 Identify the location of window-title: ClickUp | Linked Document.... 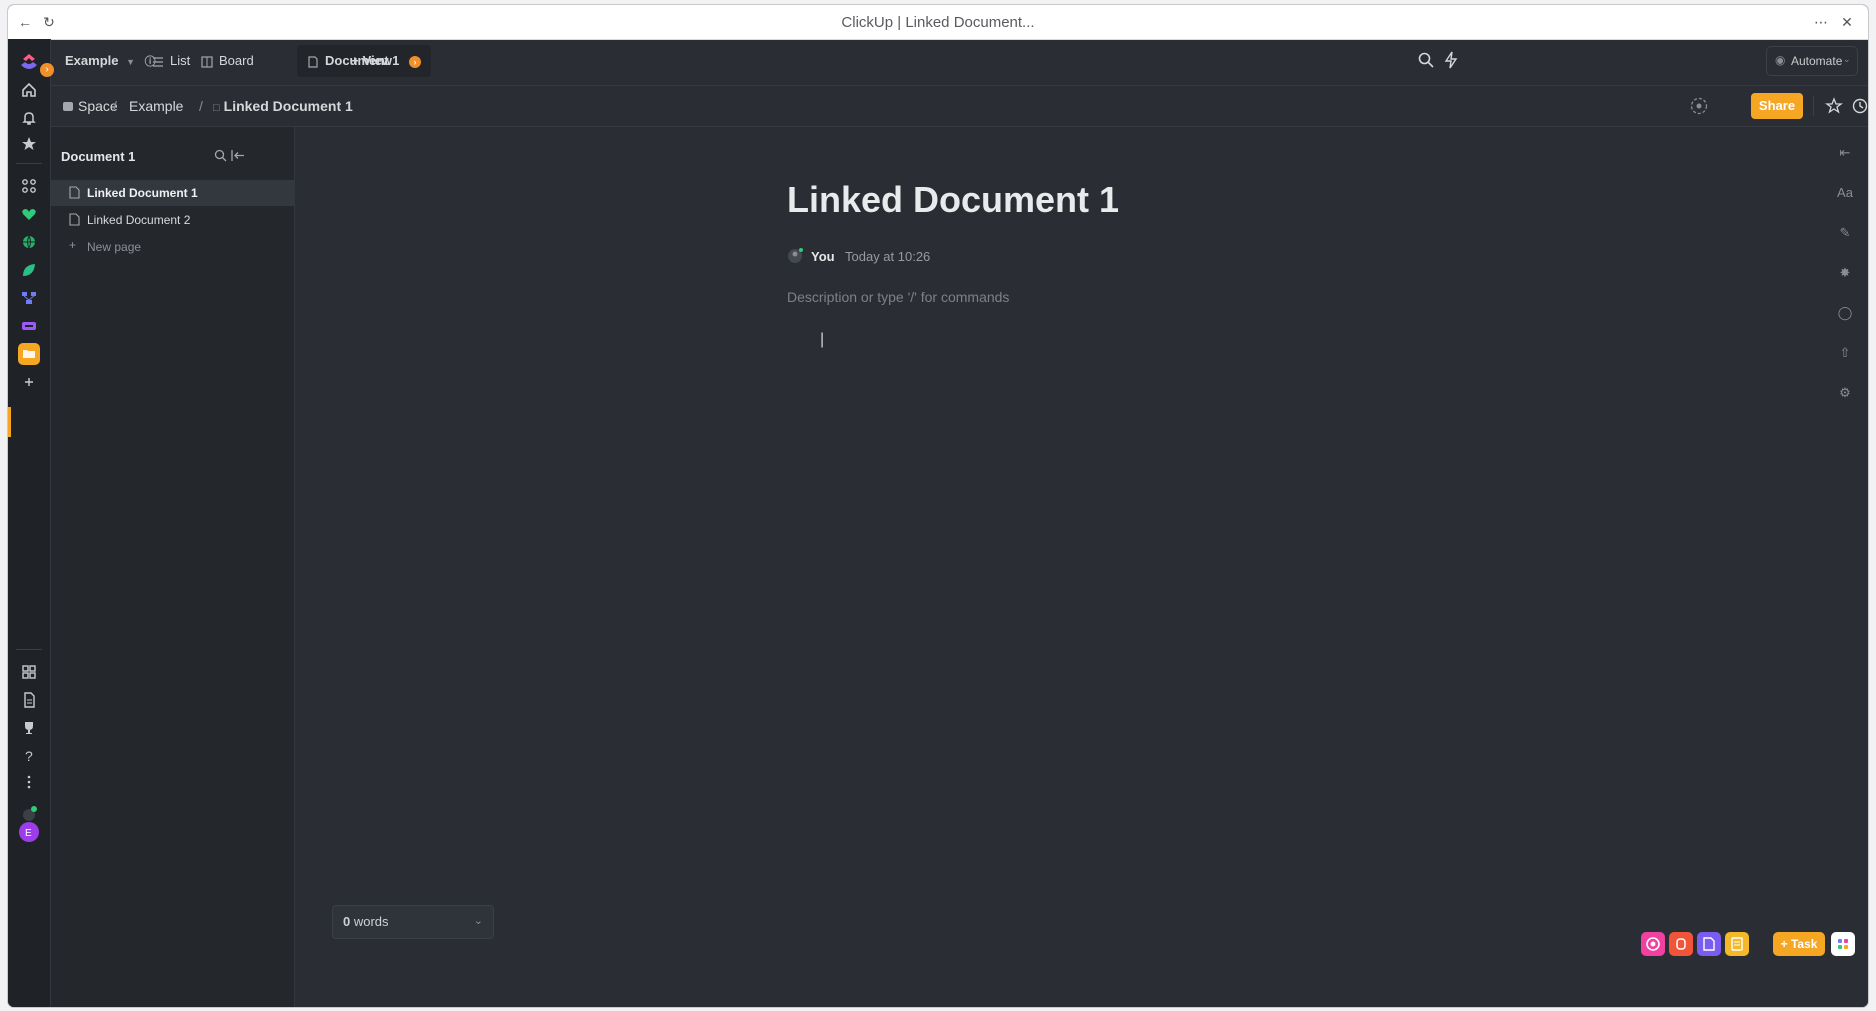
(938, 22).